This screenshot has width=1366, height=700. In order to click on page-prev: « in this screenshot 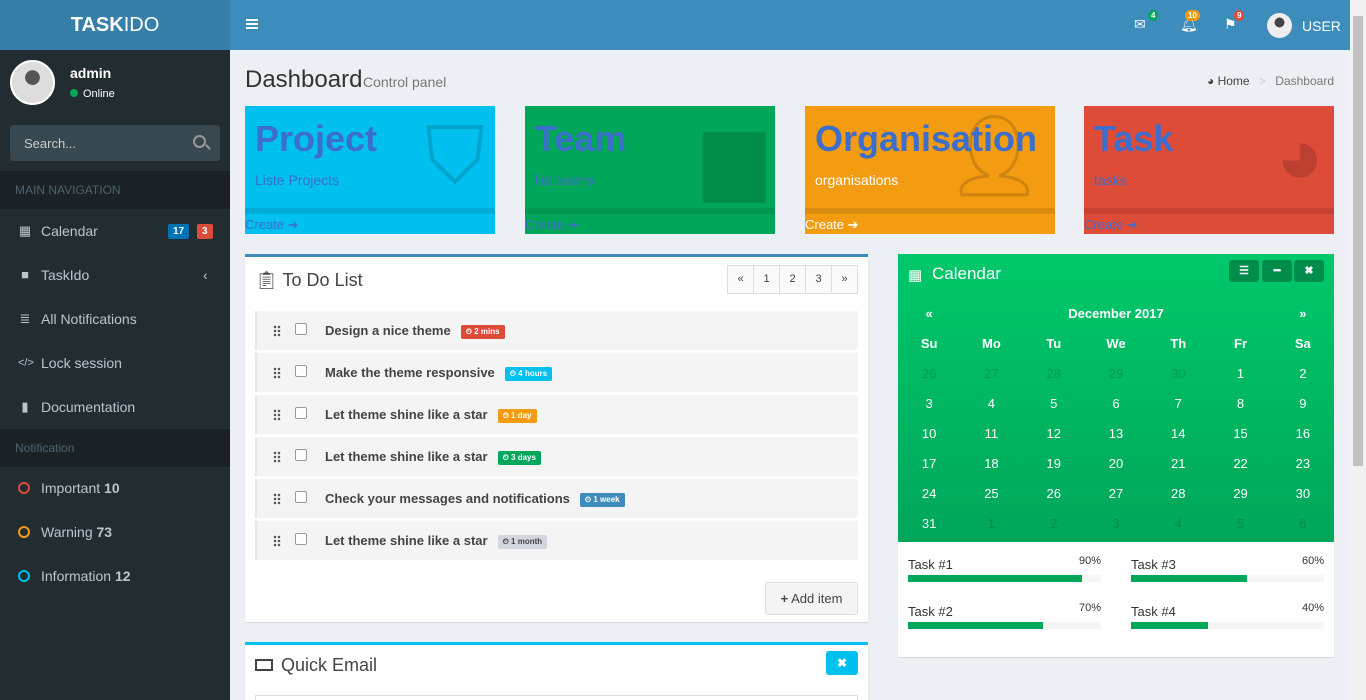, I will do `click(740, 279)`.